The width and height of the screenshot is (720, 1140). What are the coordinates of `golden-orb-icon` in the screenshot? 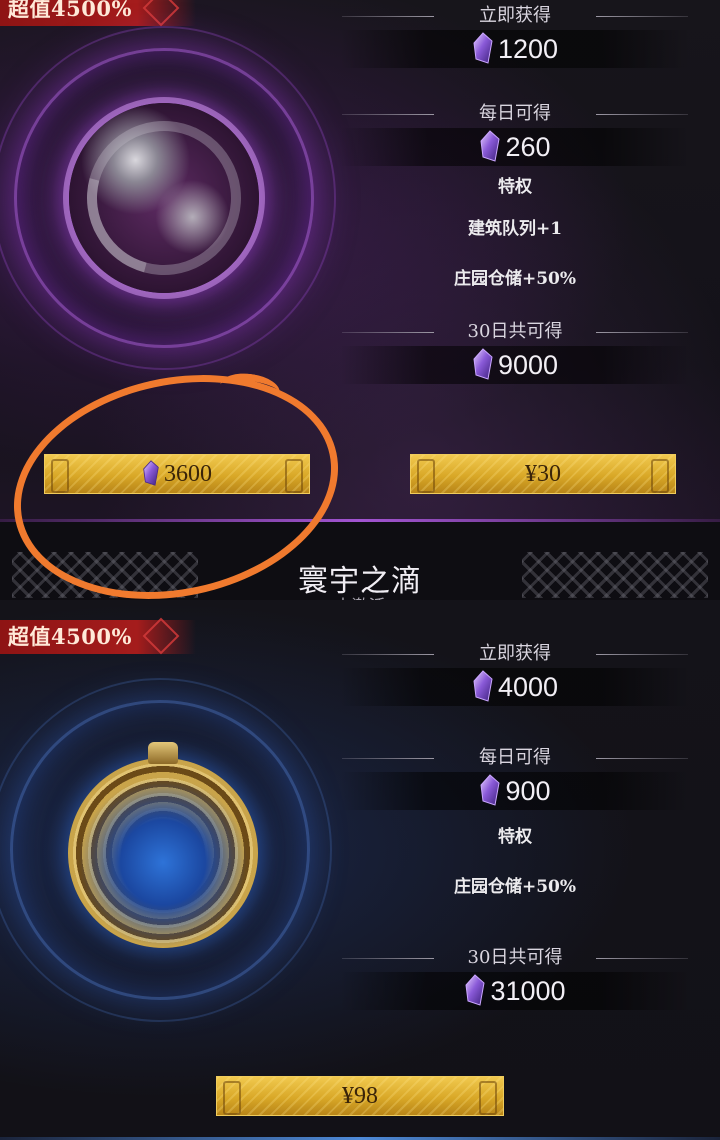 It's located at (163, 845).